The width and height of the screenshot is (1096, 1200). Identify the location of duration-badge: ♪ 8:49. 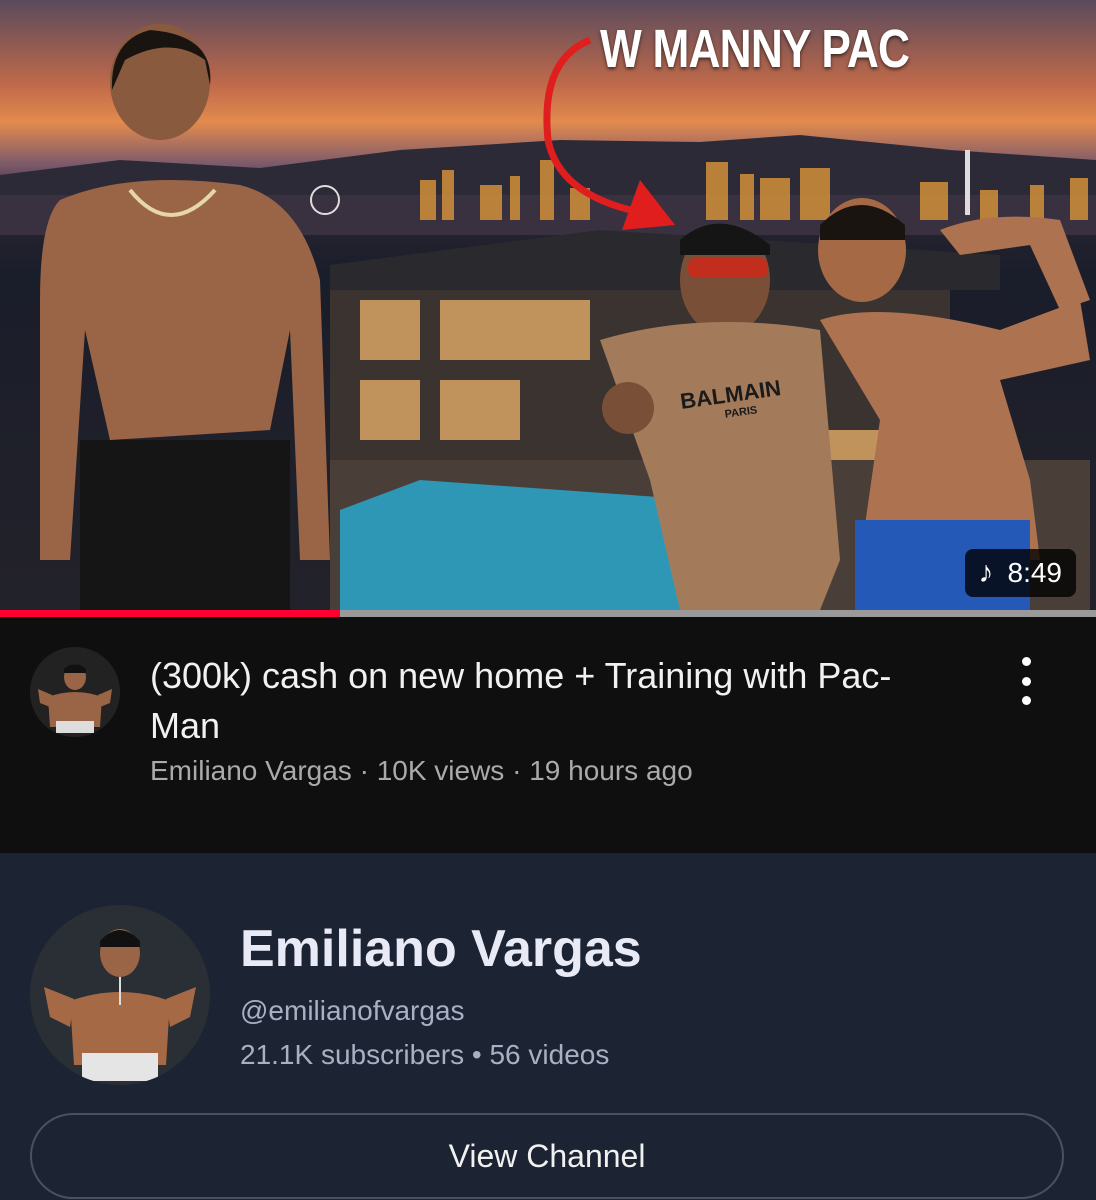
(1020, 573).